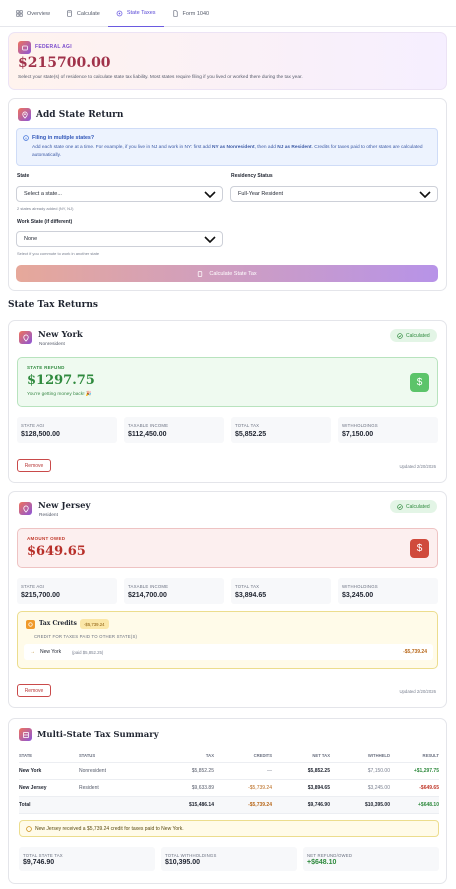  What do you see at coordinates (119, 239) in the screenshot?
I see `work-state-select: None` at bounding box center [119, 239].